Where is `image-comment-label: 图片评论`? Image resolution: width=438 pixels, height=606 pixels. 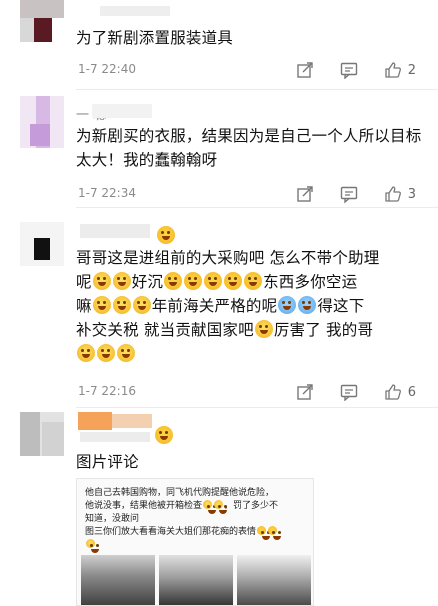
image-comment-label: 图片评论 is located at coordinates (107, 462).